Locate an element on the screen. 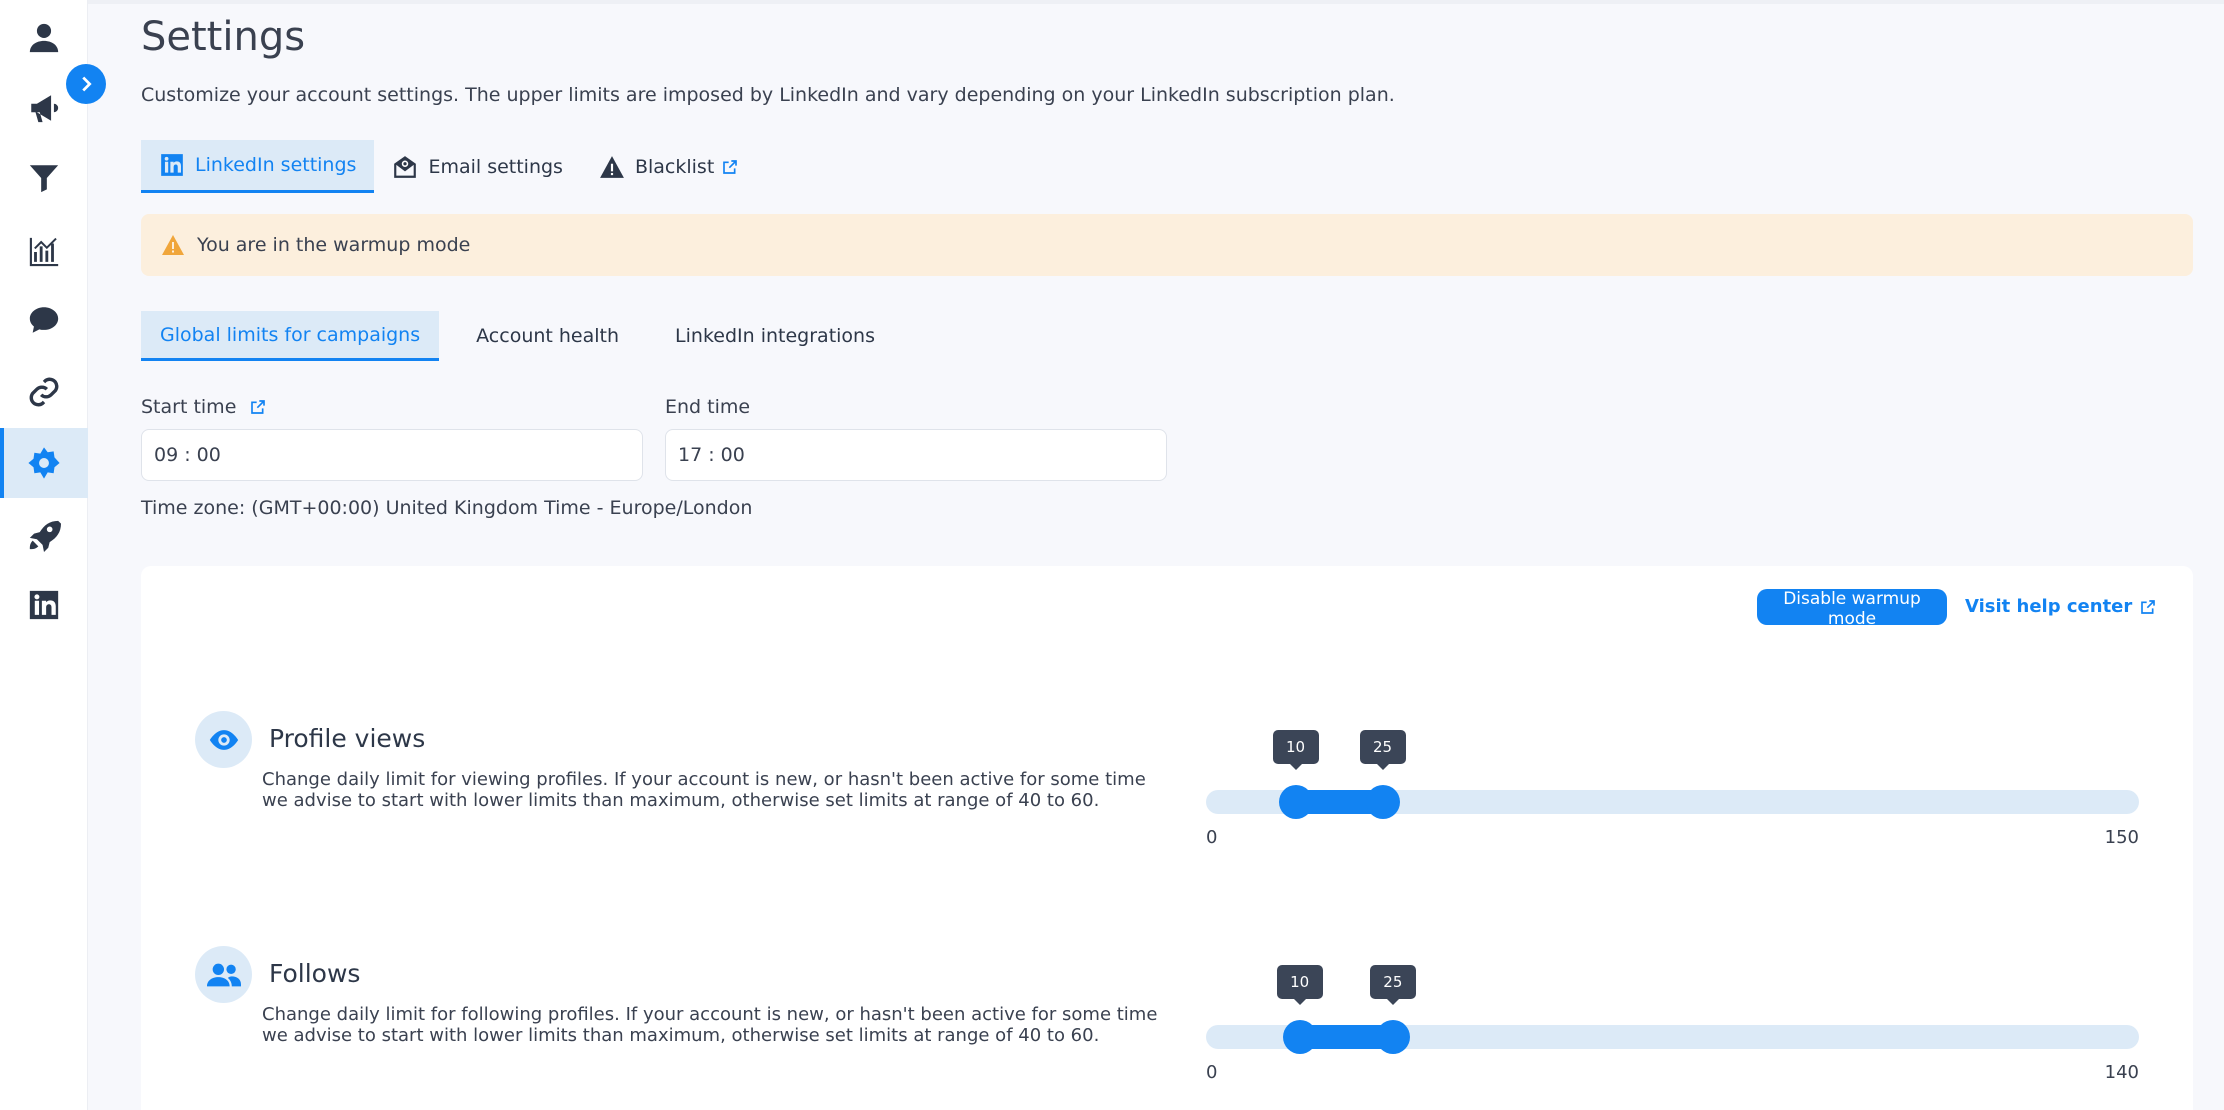 This screenshot has height=1110, width=2224. person-icon is located at coordinates (44, 38).